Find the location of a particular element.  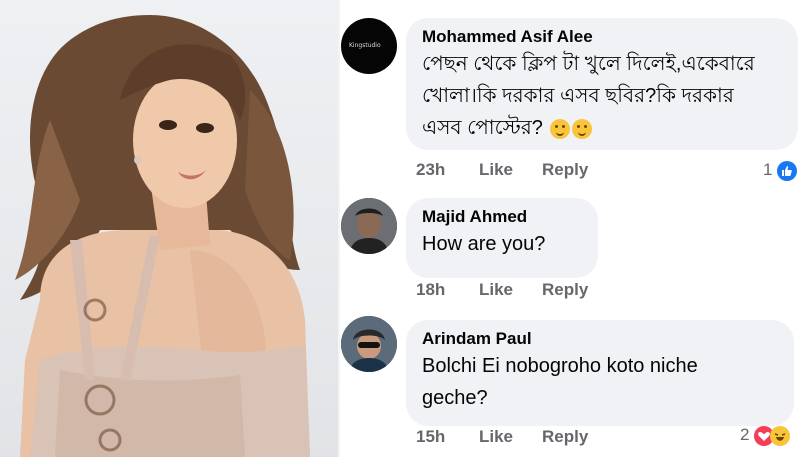

comment-text-line: How are you? is located at coordinates (484, 244).